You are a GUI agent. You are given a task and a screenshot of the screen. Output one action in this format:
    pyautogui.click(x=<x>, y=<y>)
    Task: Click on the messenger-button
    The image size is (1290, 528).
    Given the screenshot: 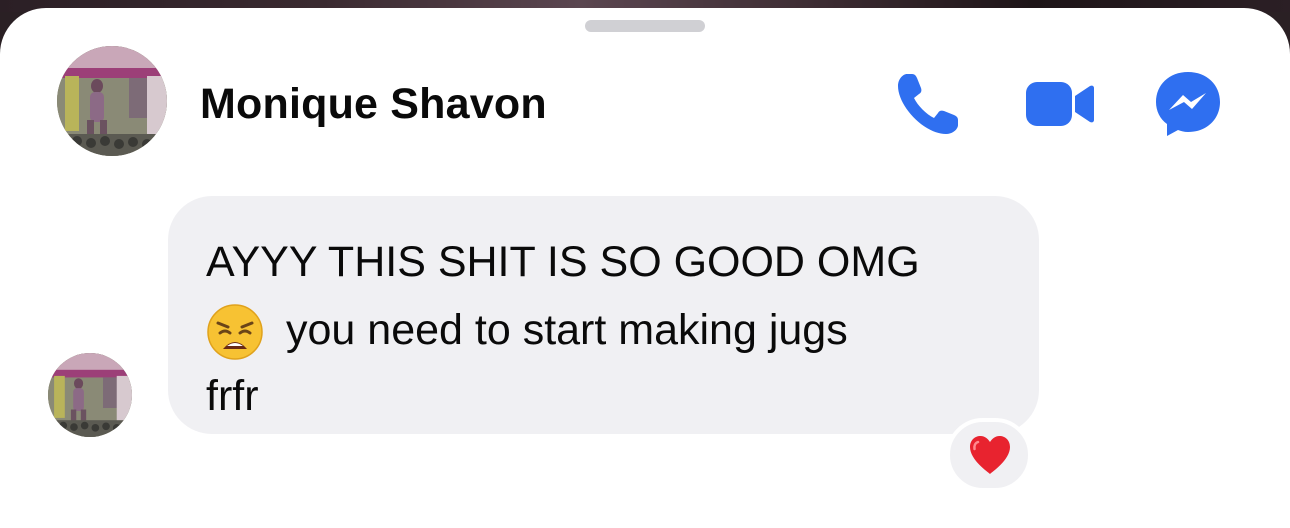 What is the action you would take?
    pyautogui.click(x=1188, y=104)
    